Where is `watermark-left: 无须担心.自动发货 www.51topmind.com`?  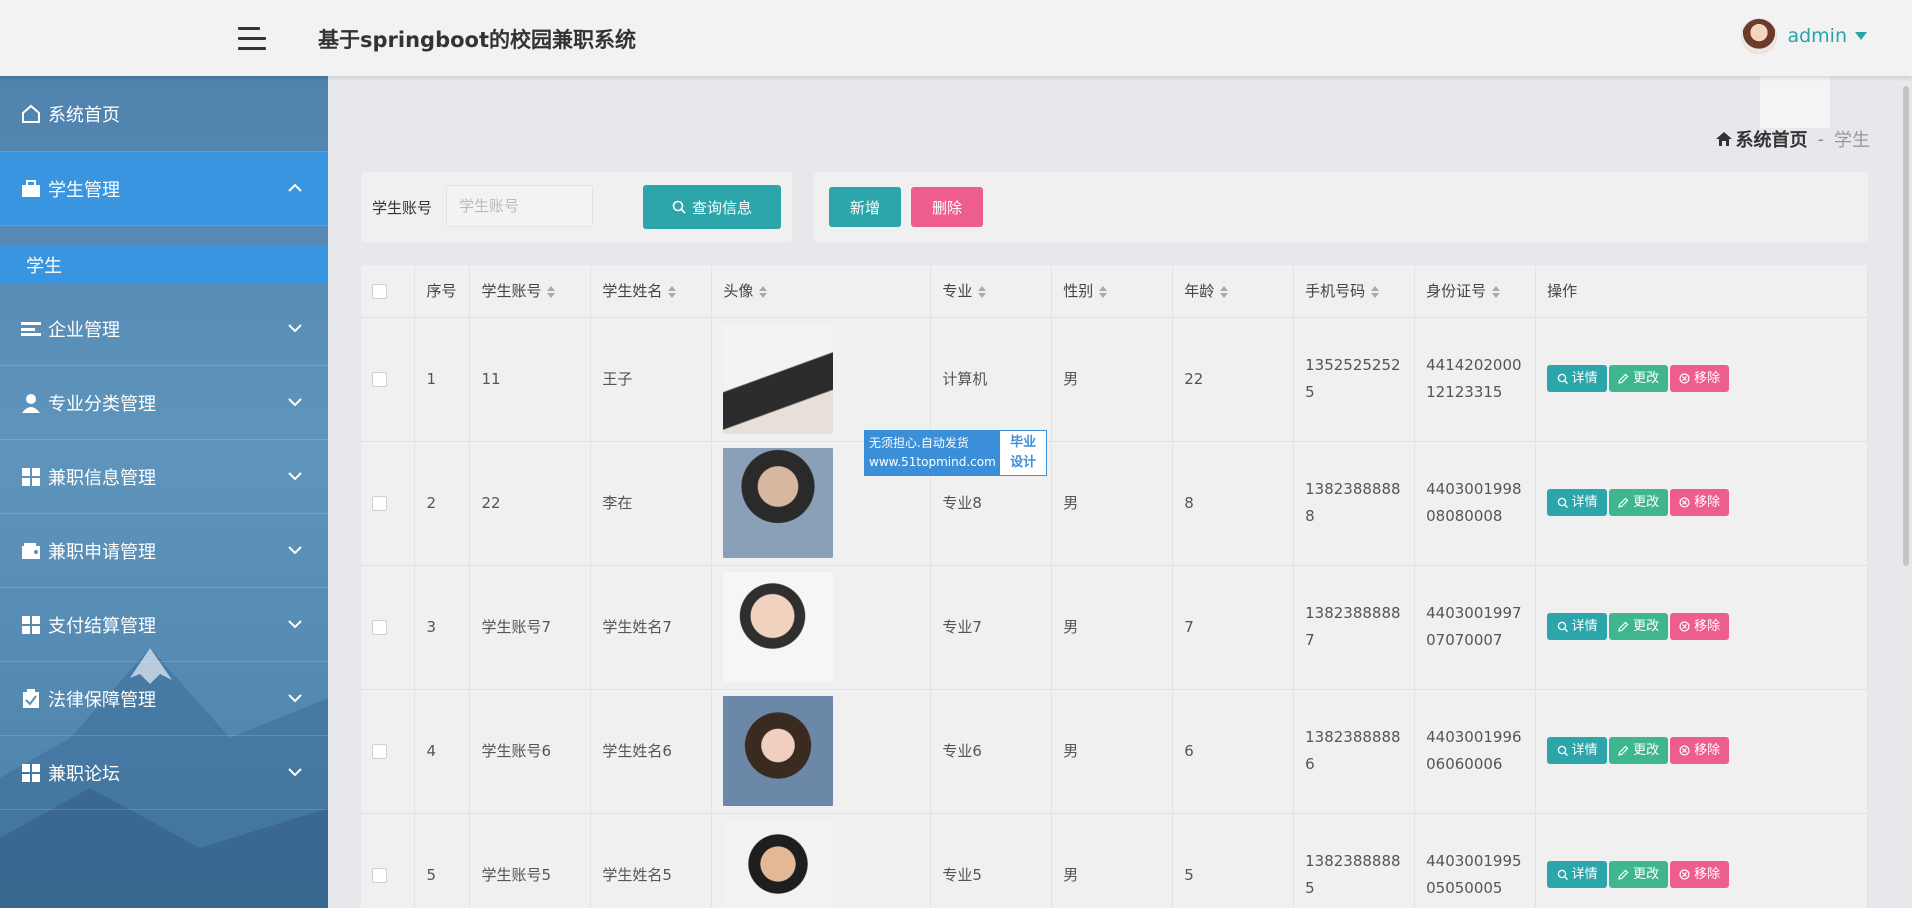 watermark-left: 无须担心.自动发货 www.51topmind.com is located at coordinates (933, 453).